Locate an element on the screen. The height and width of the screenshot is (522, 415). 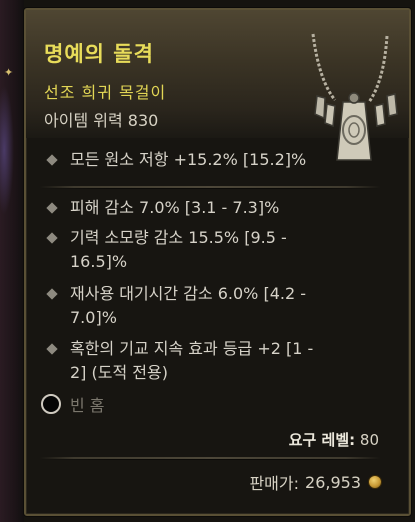
affix-3: 재사용 대기시간 감소 6.0% [4.2 - 7.0]% is located at coordinates (216, 306).